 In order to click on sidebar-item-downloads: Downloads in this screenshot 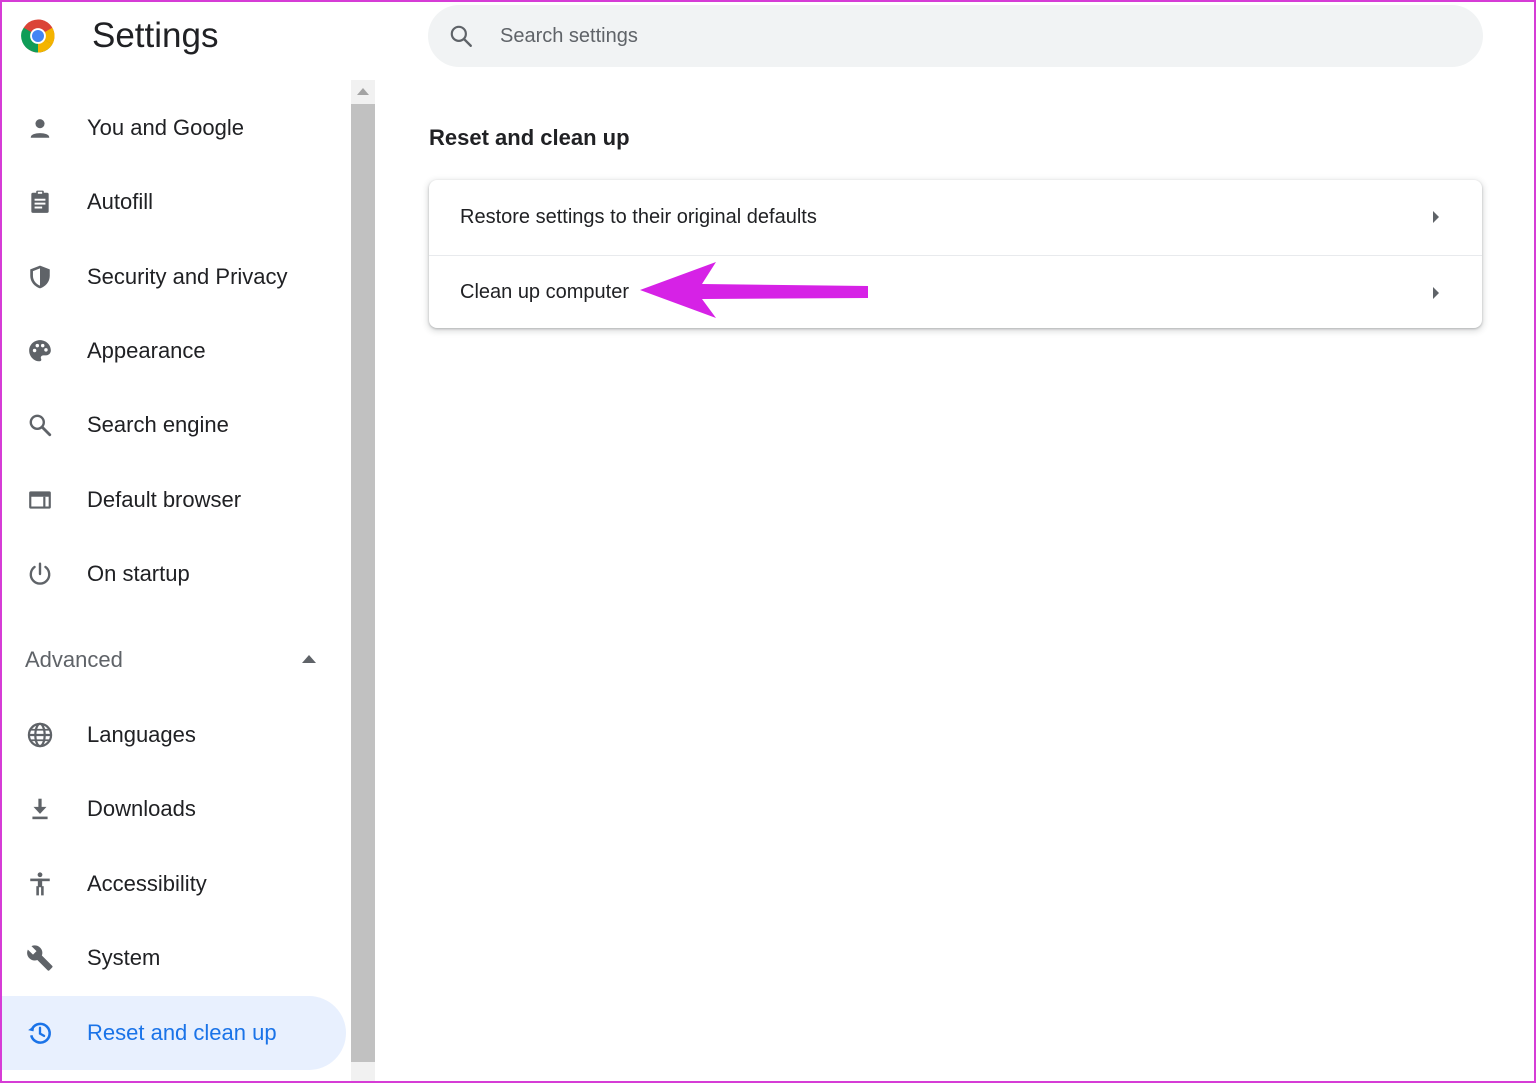, I will do `click(173, 809)`.